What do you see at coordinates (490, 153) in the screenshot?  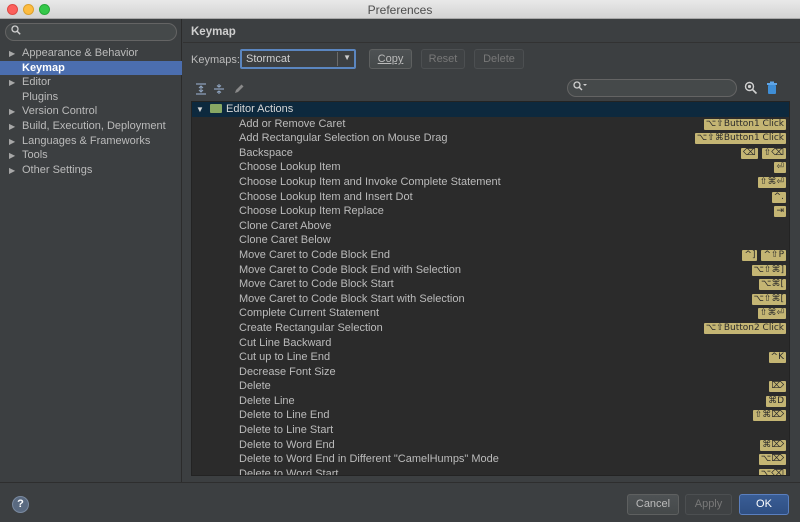 I see `table-row: Backspace ⌫ ⇧⌫` at bounding box center [490, 153].